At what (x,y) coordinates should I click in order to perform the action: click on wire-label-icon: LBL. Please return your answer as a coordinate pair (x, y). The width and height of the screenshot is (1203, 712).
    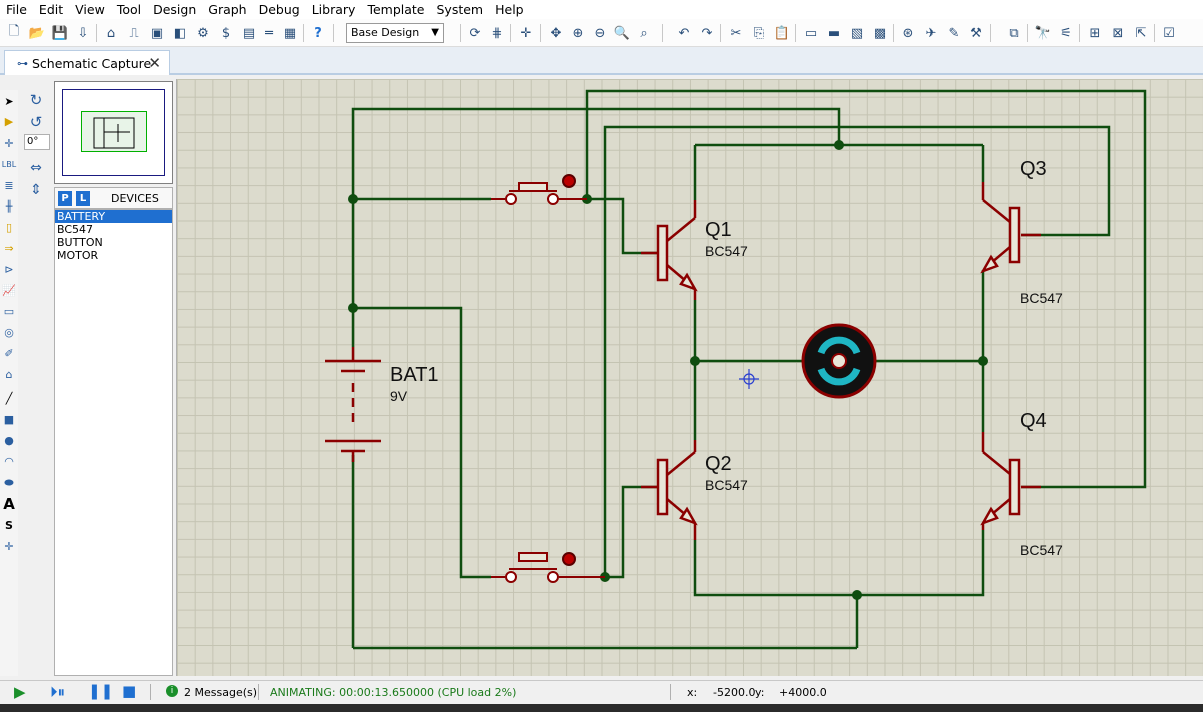
    Looking at the image, I should click on (9, 165).